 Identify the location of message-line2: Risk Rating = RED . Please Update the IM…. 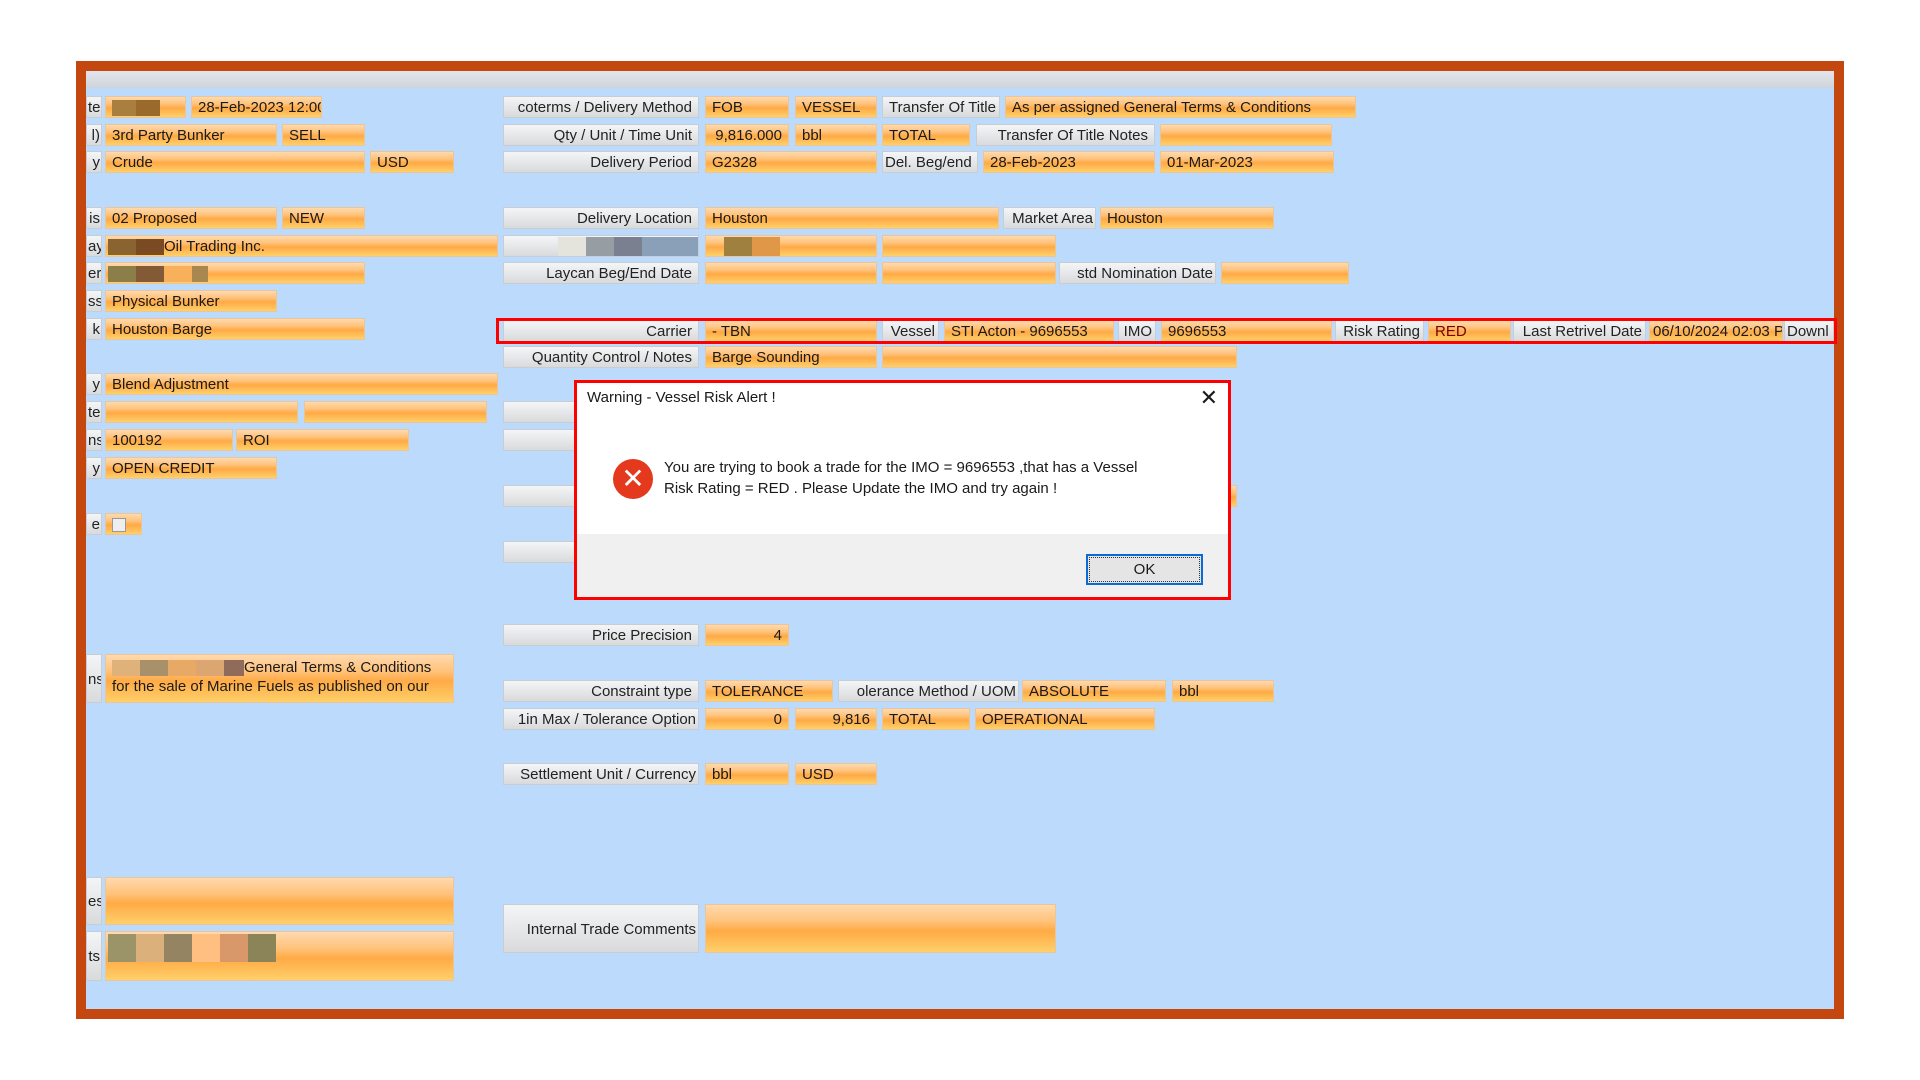
(861, 488).